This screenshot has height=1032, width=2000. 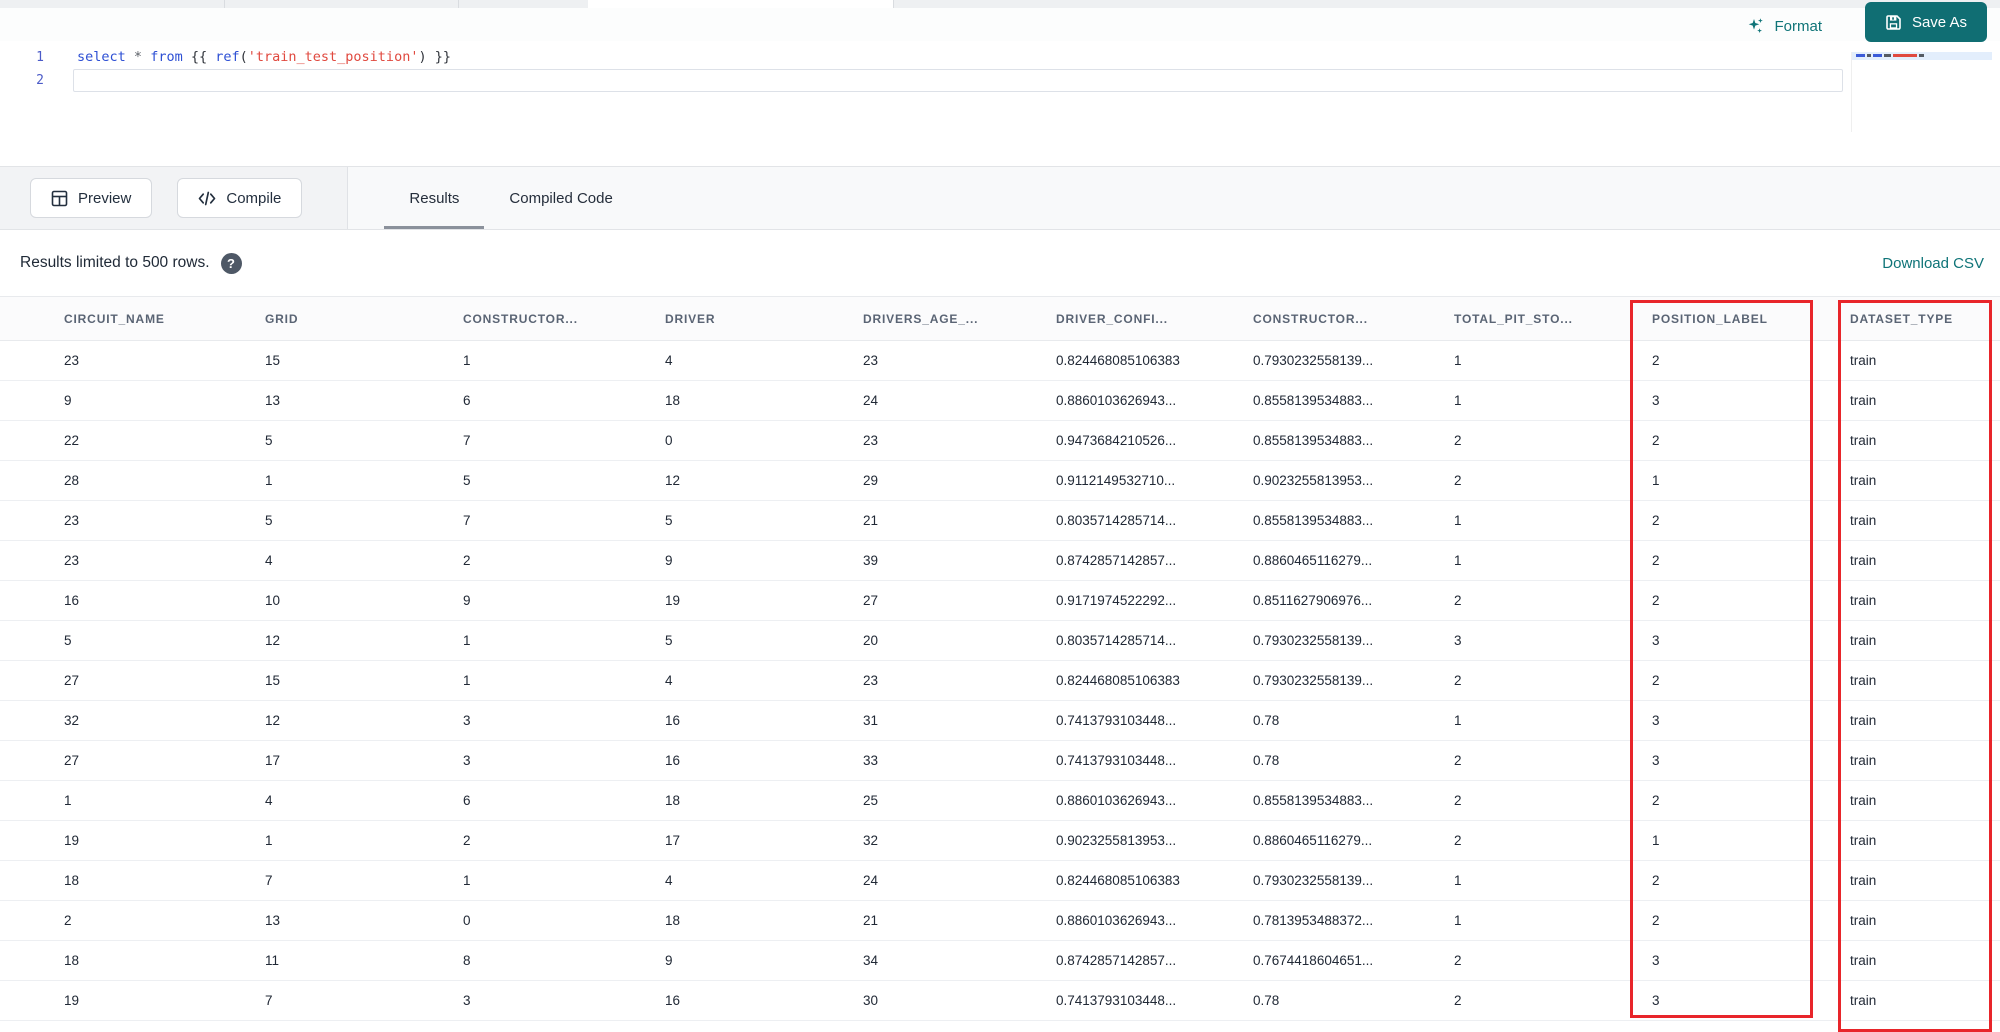 I want to click on save-as-button: Save As, so click(x=1925, y=22).